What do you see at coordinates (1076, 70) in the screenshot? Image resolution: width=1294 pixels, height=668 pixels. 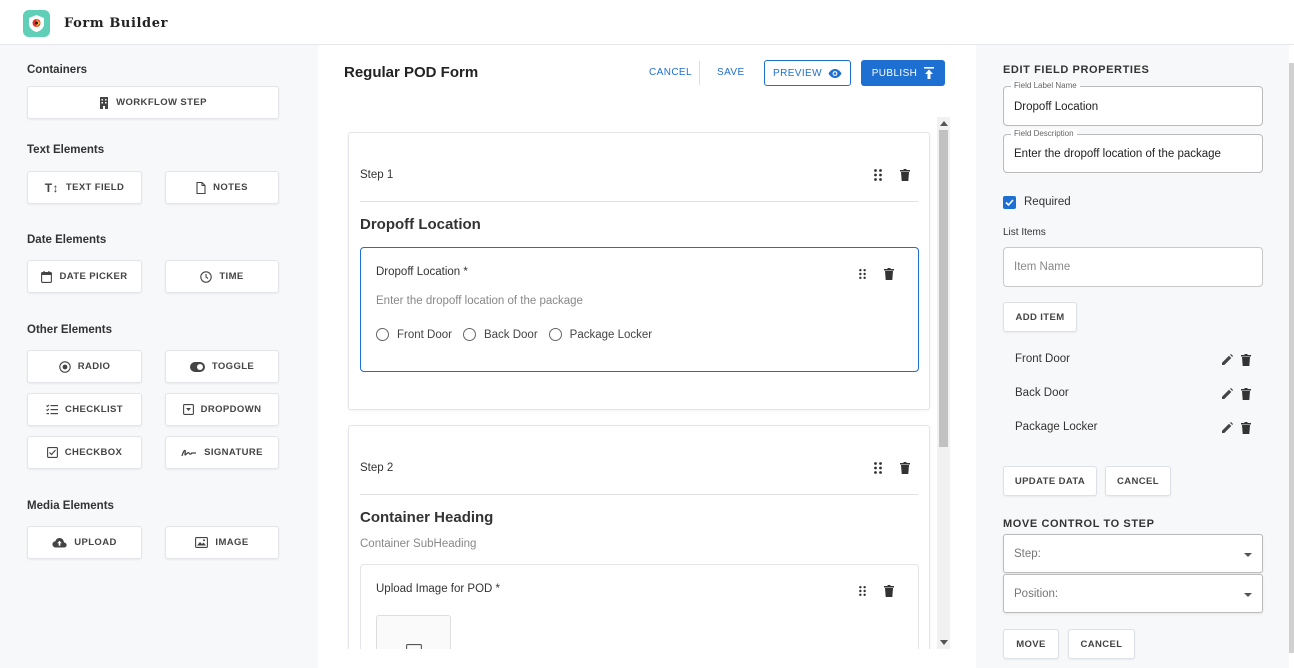 I see `properties-title: EDIT FIELD PROPERTIES` at bounding box center [1076, 70].